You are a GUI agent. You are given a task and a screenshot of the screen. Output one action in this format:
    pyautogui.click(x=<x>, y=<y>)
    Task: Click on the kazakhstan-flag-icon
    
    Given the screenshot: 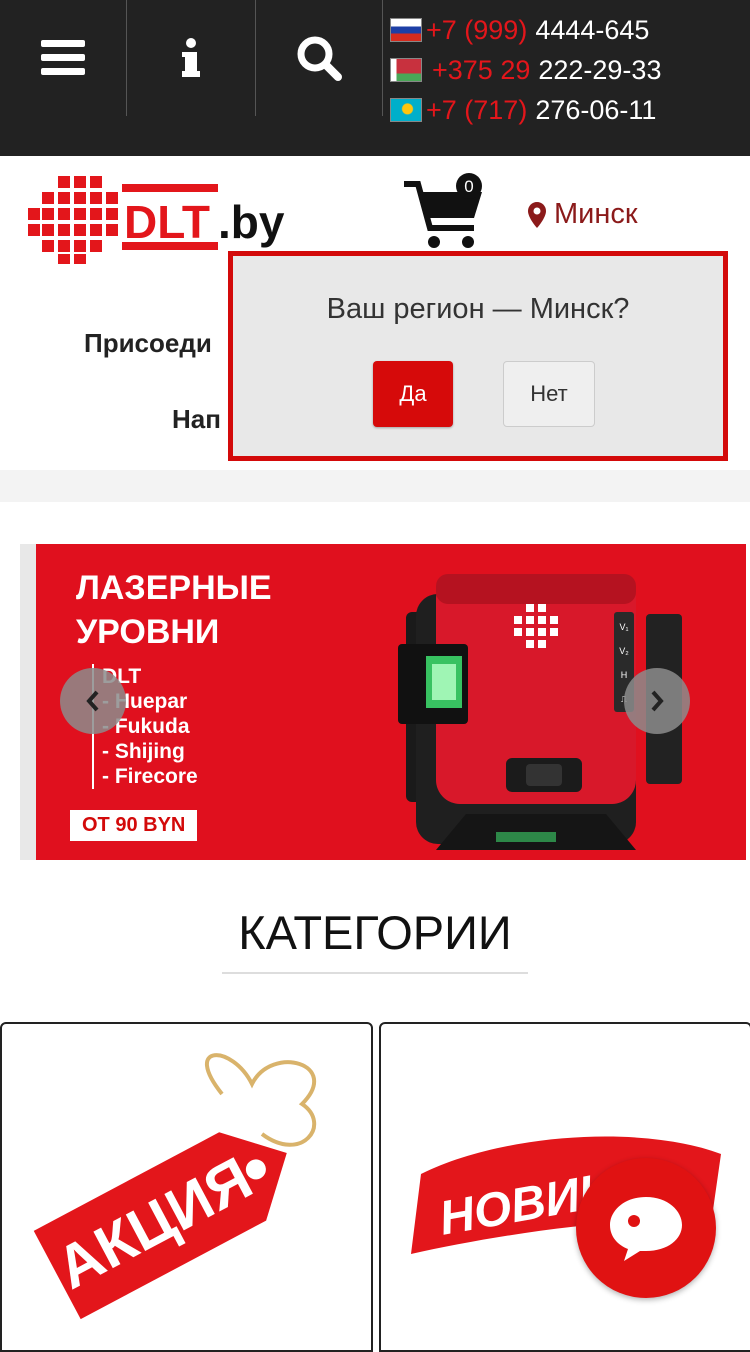 What is the action you would take?
    pyautogui.click(x=406, y=110)
    